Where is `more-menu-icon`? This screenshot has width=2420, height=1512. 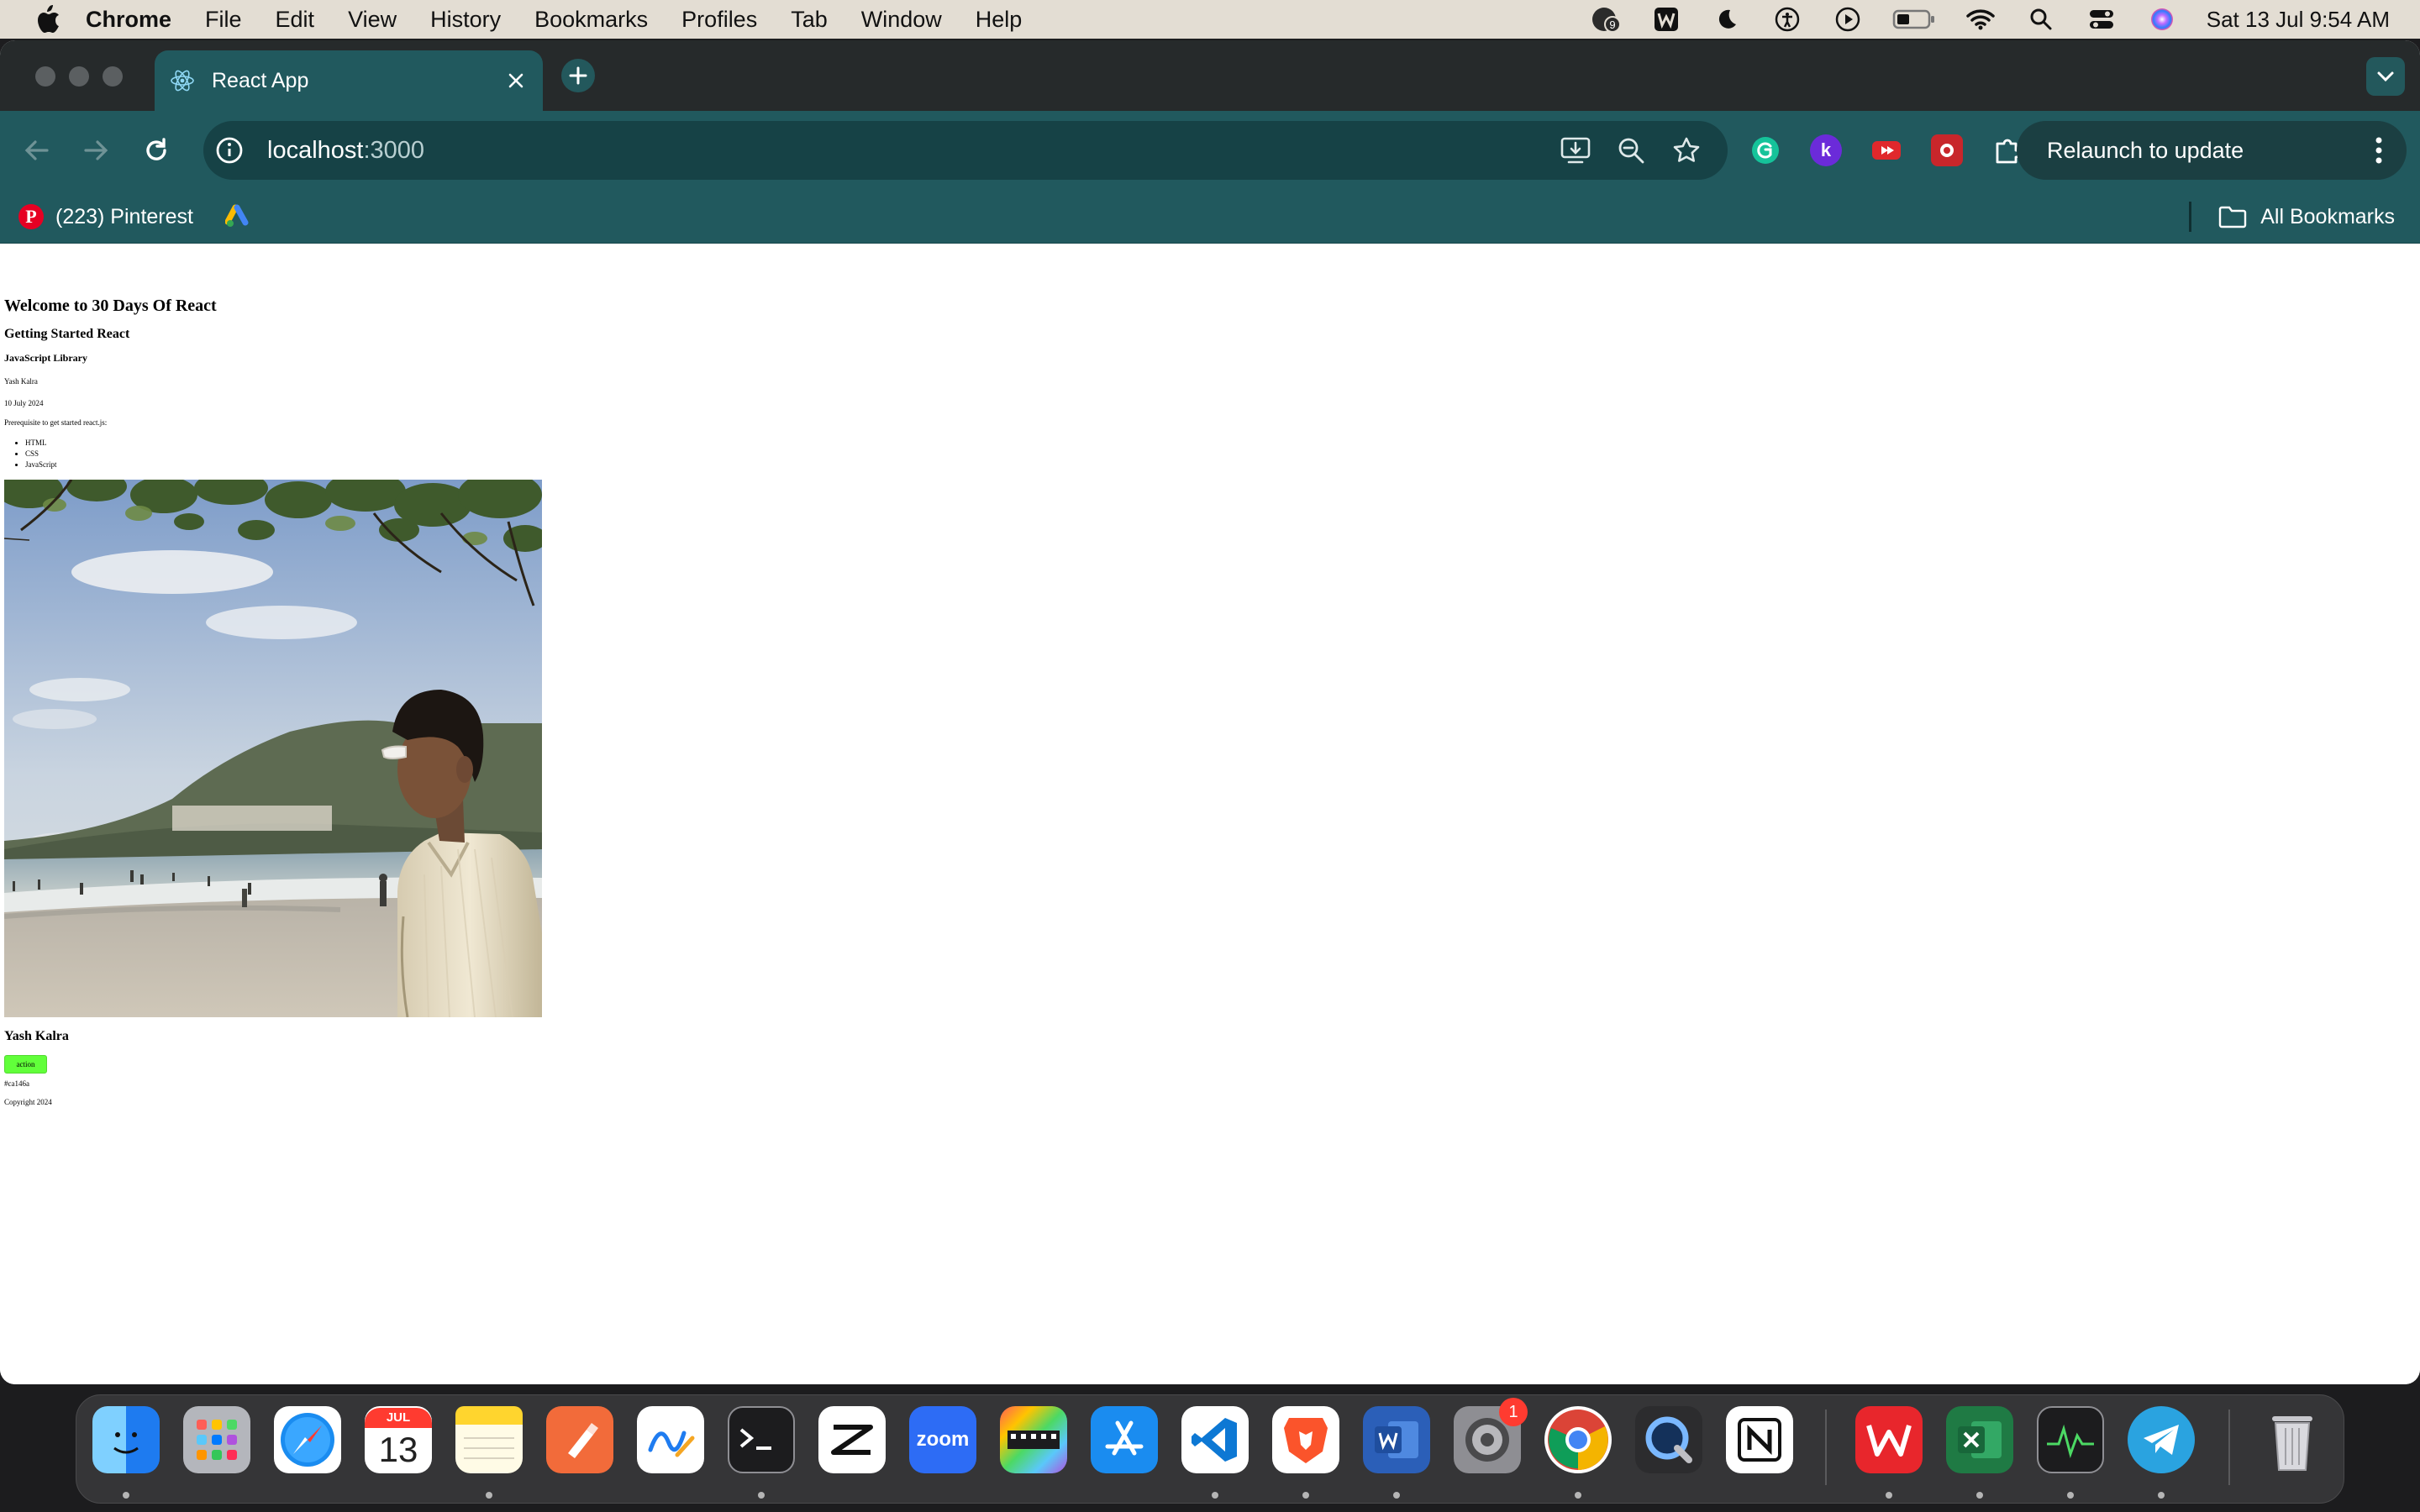
more-menu-icon is located at coordinates (2379, 150).